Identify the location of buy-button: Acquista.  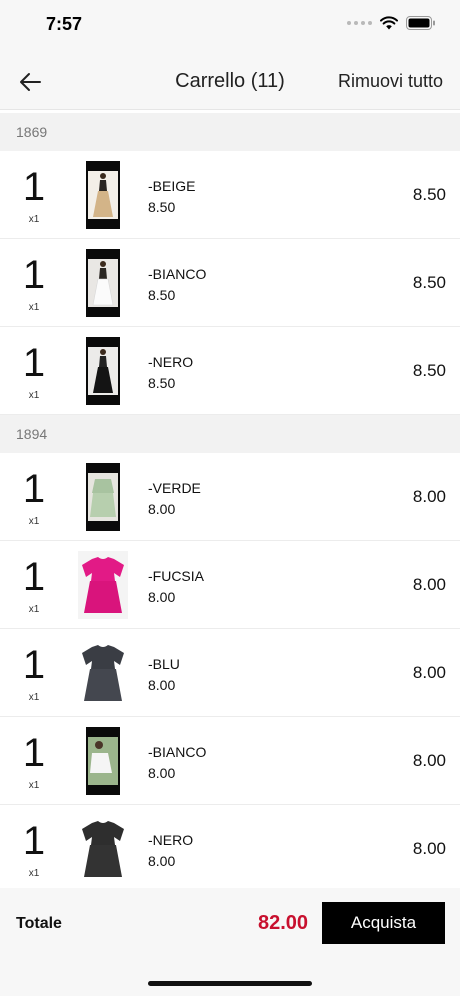
(383, 923).